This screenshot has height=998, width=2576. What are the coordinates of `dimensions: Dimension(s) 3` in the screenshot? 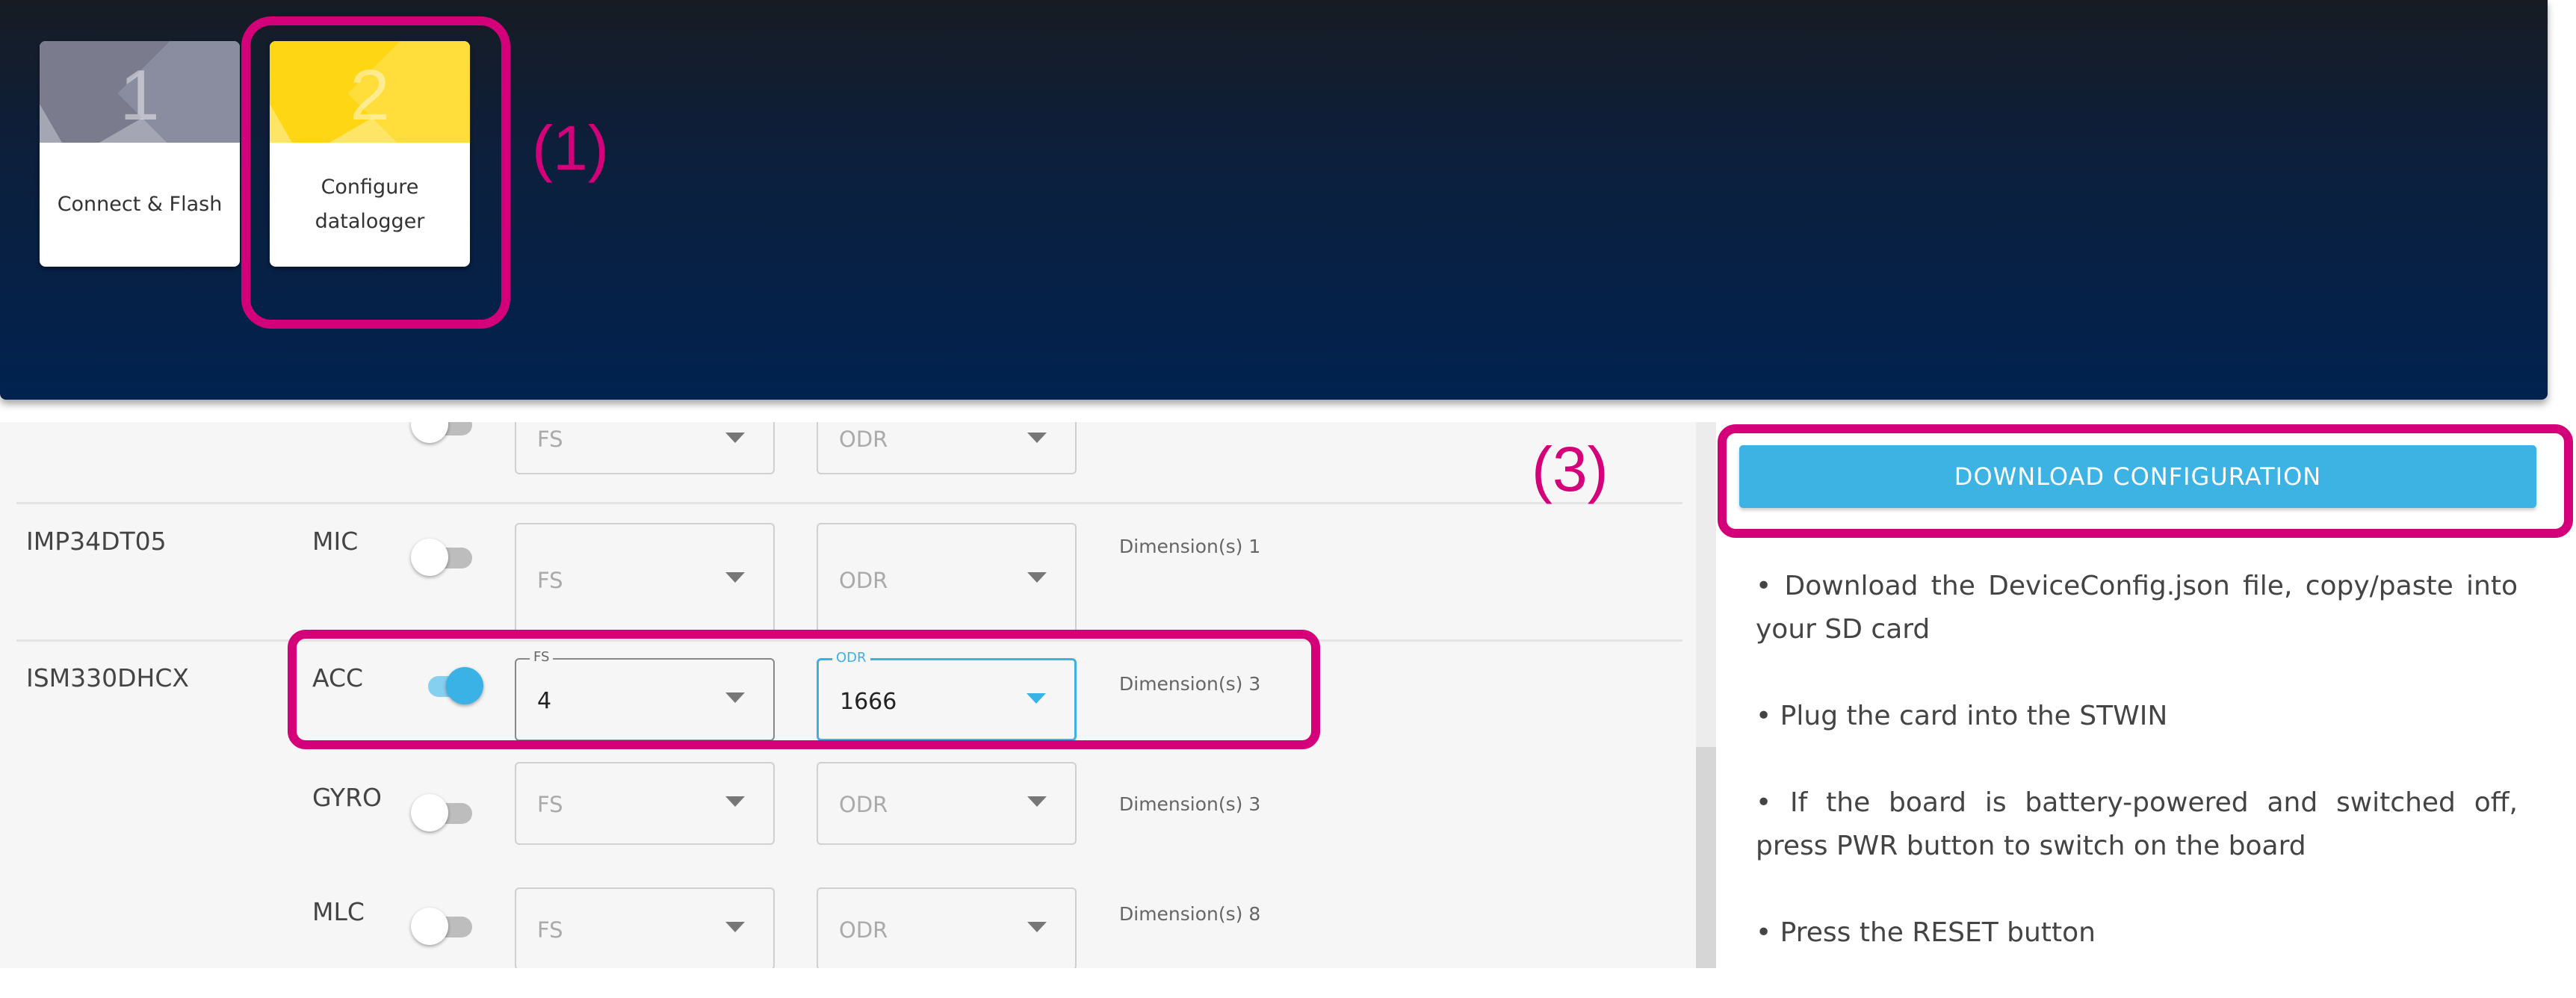 It's located at (1190, 804).